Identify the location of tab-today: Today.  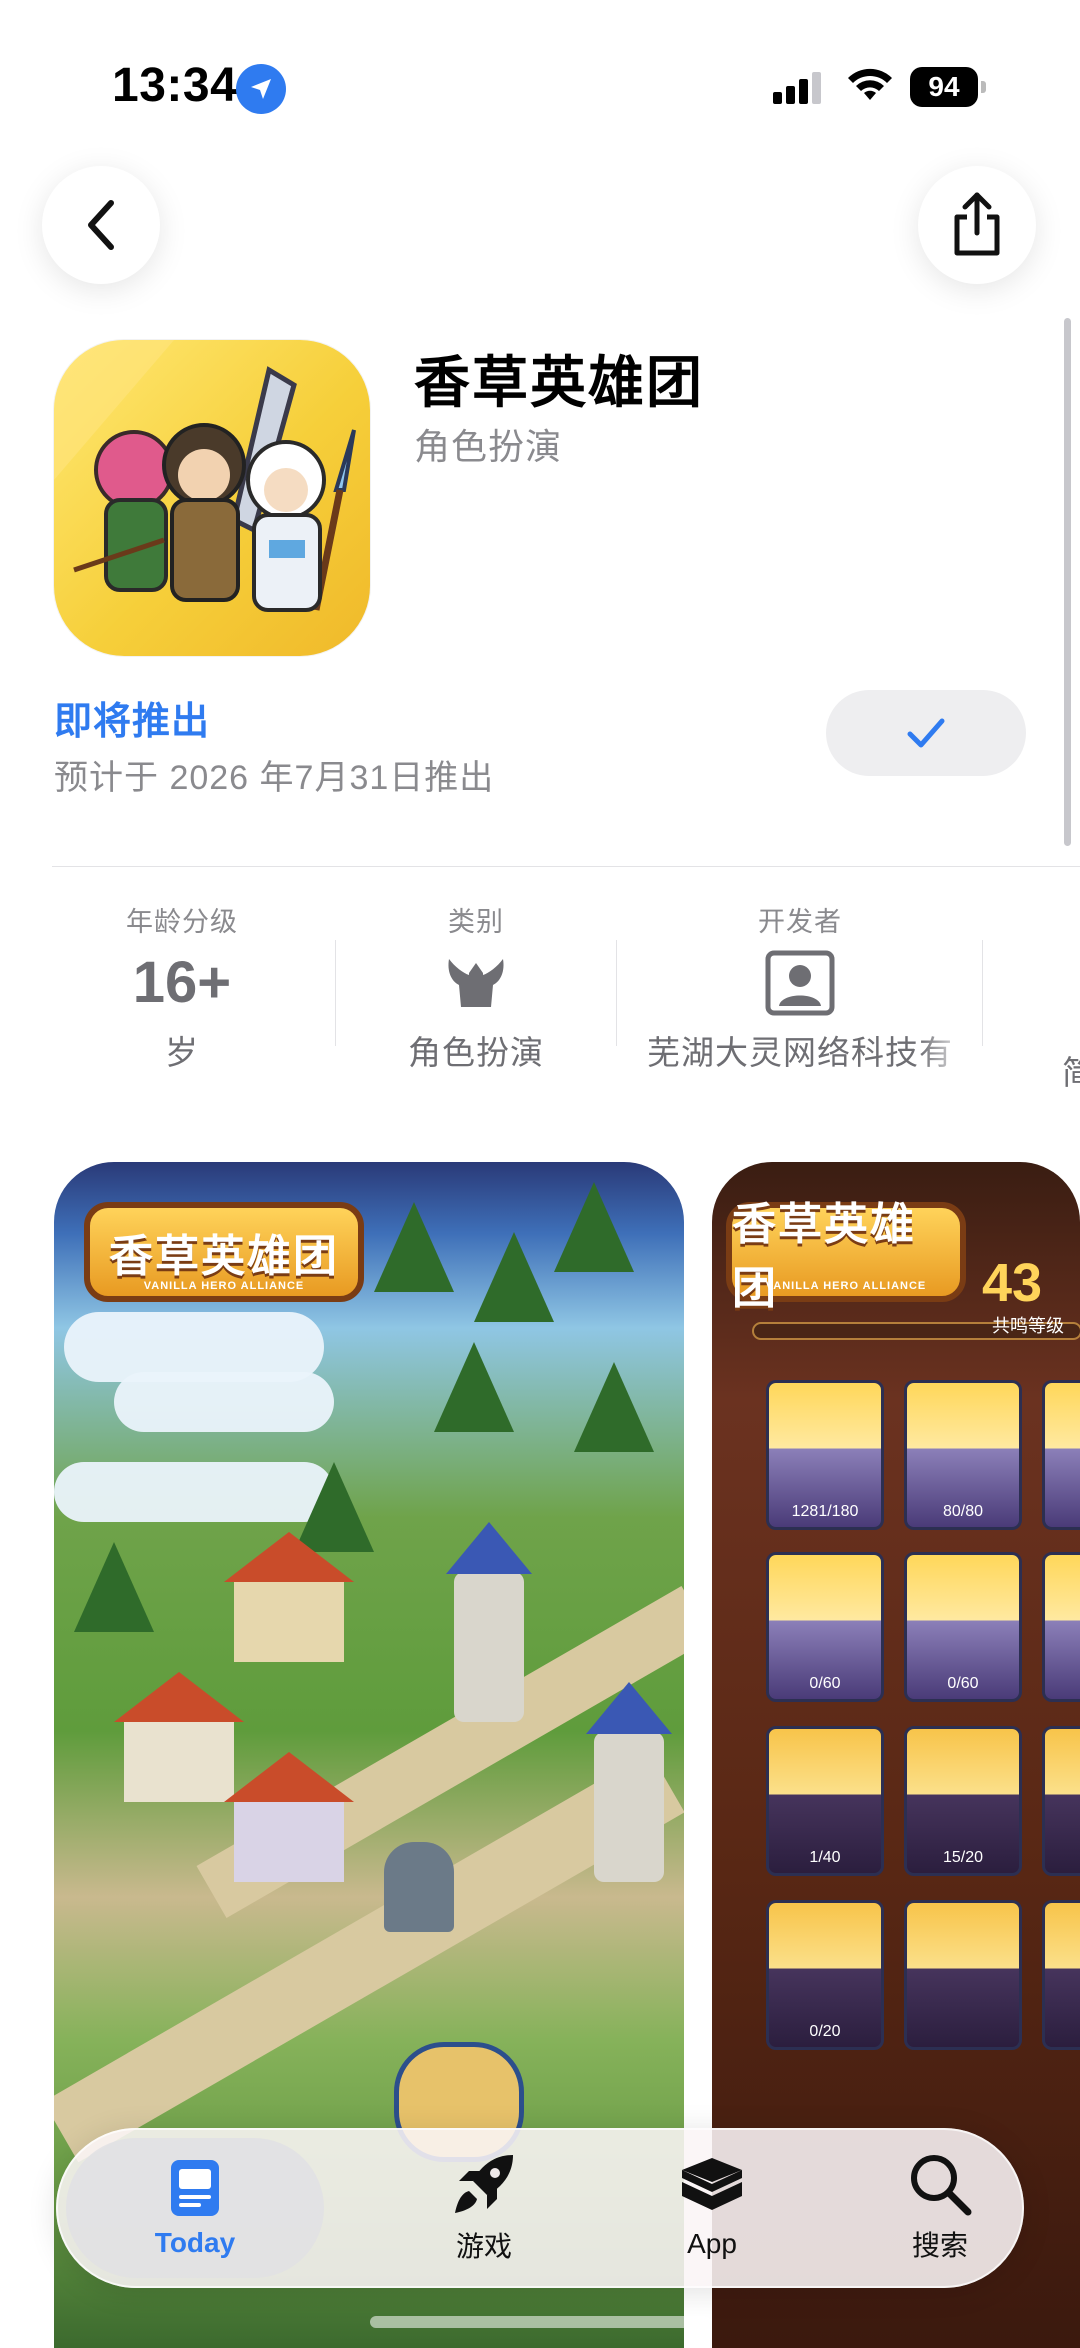
(195, 2208).